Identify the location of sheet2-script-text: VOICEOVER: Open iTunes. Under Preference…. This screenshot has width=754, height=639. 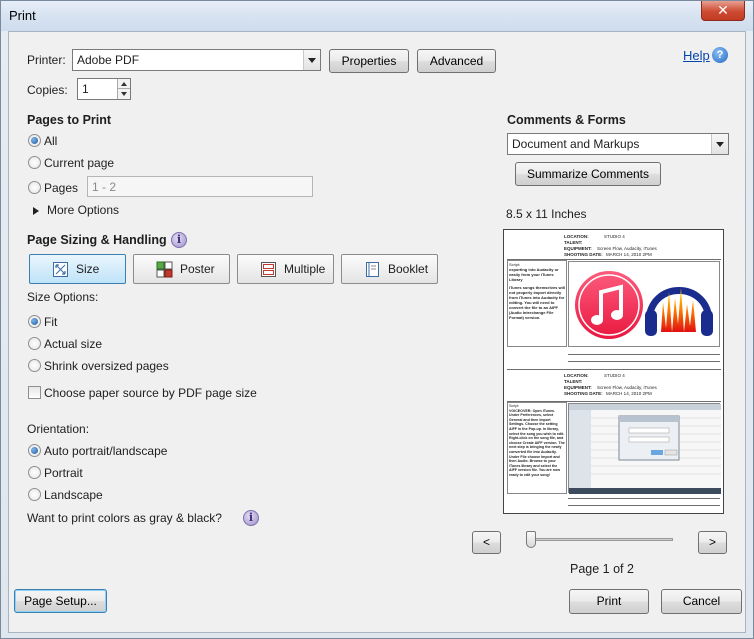
(537, 442).